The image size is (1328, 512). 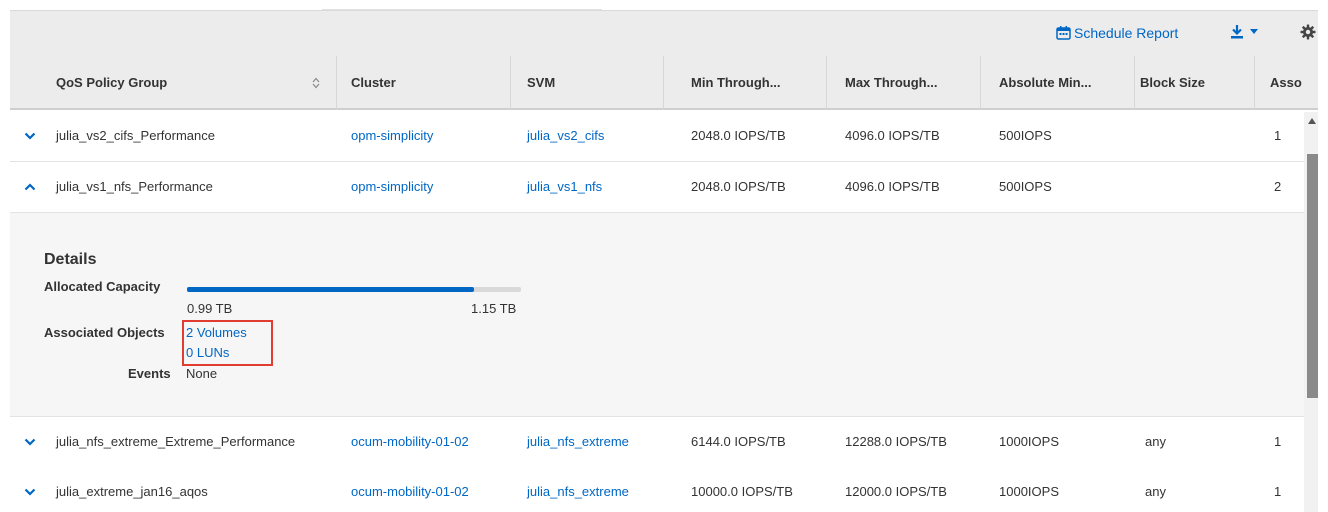 I want to click on events-value: None, so click(x=202, y=373).